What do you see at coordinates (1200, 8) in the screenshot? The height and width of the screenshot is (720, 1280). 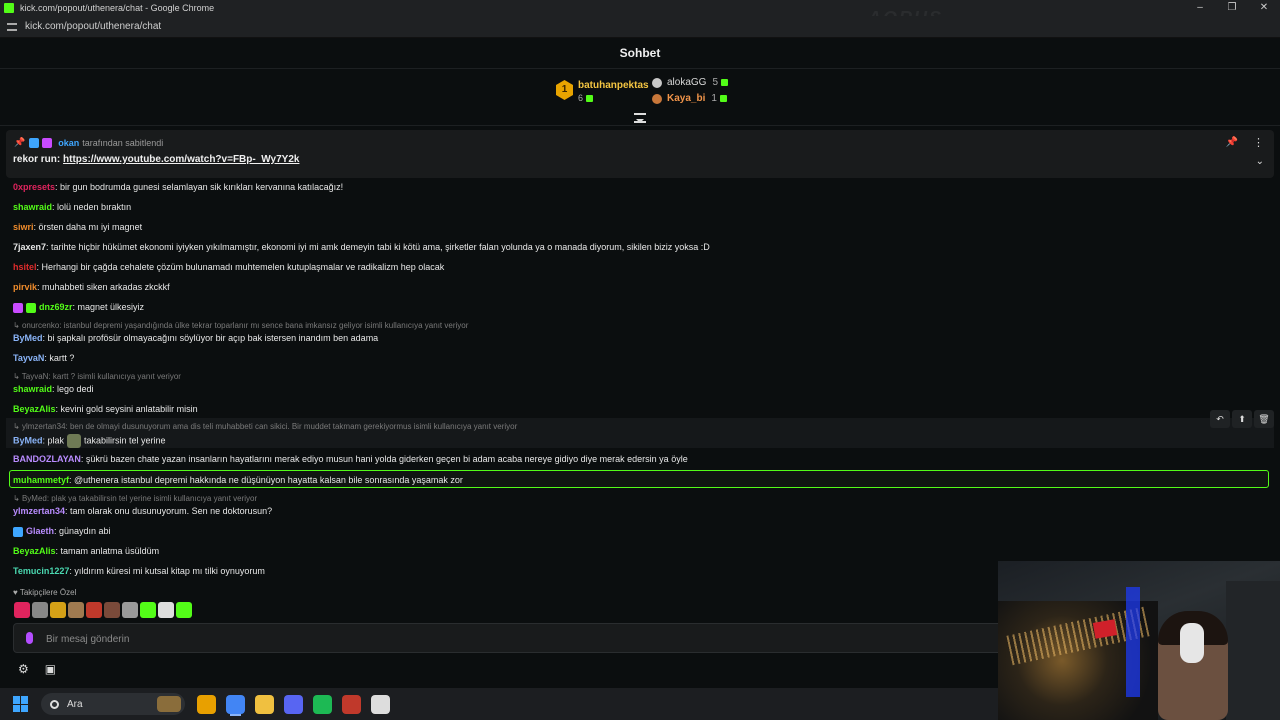 I see `minimize-icon: –` at bounding box center [1200, 8].